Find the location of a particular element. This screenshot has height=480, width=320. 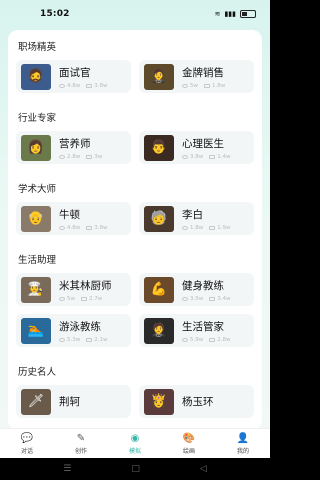

user-icon: 👤 is located at coordinates (243, 438).